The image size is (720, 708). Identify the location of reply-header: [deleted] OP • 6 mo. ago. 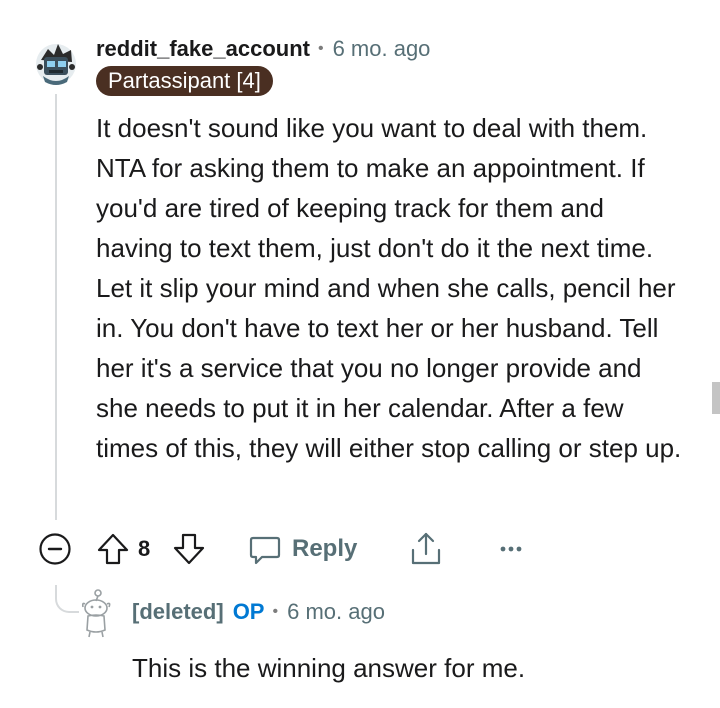
(258, 612).